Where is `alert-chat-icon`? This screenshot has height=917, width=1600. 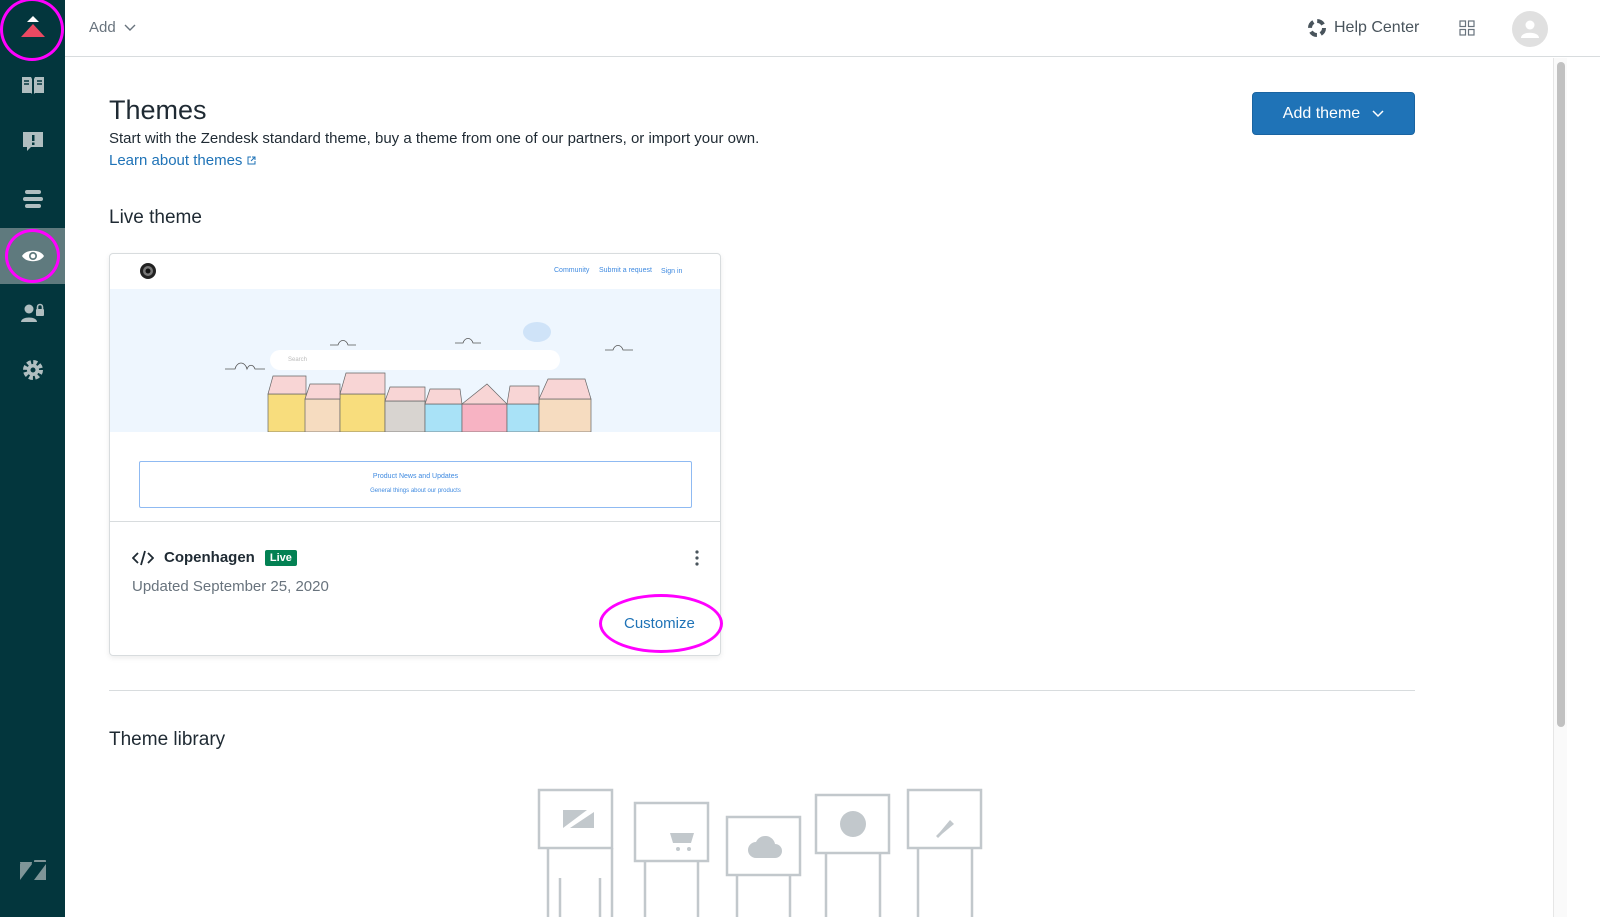
alert-chat-icon is located at coordinates (32, 141).